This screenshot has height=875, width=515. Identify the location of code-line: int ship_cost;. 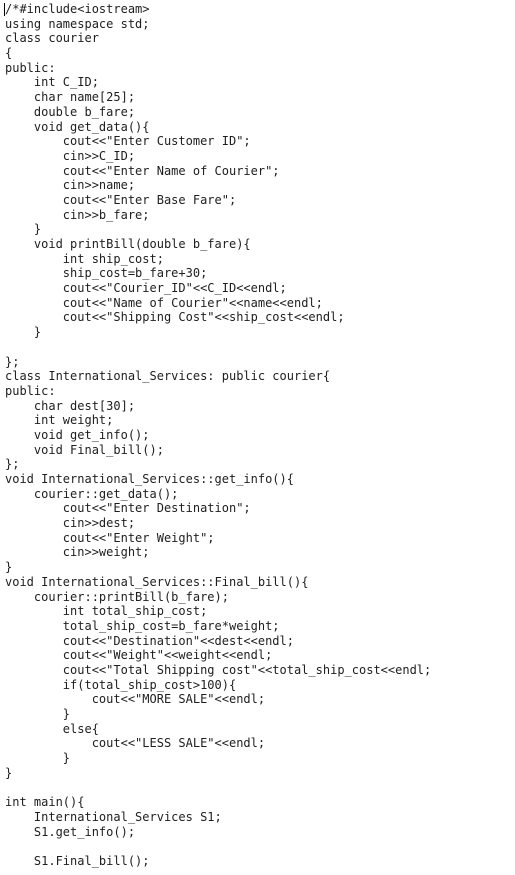
(84, 258).